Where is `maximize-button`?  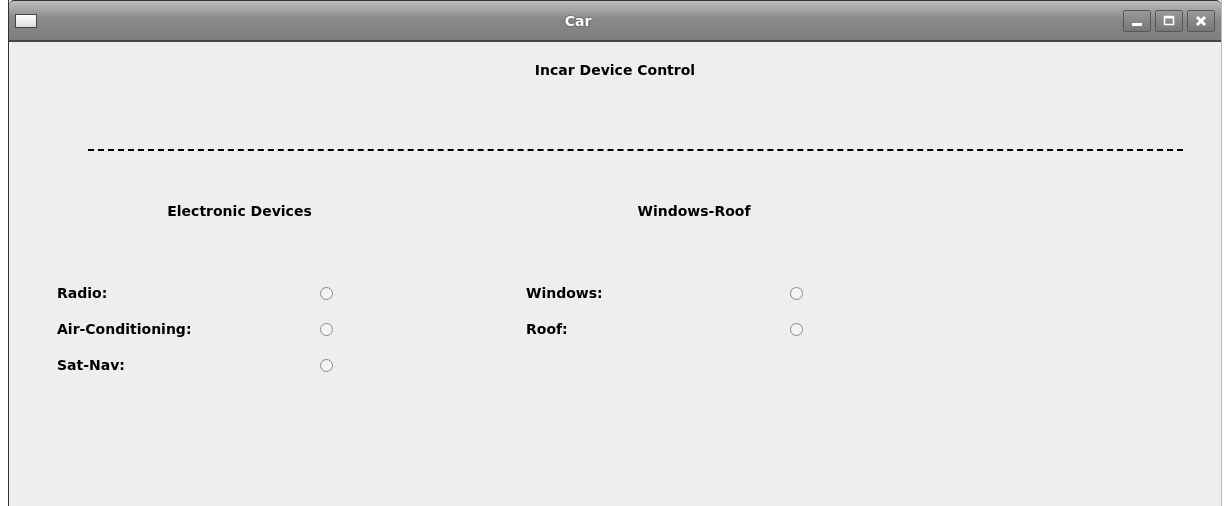
maximize-button is located at coordinates (1169, 20).